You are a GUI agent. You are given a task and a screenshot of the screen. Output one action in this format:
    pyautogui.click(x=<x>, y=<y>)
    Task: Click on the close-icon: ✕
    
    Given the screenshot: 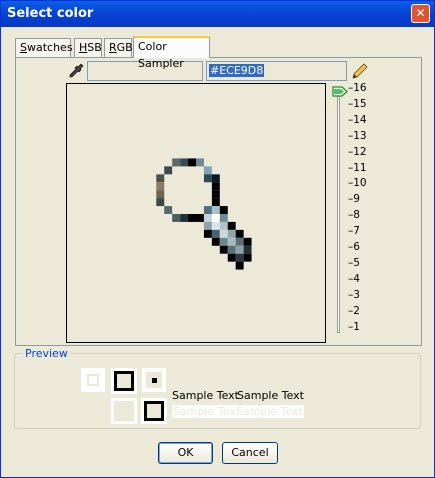 What is the action you would take?
    pyautogui.click(x=420, y=13)
    